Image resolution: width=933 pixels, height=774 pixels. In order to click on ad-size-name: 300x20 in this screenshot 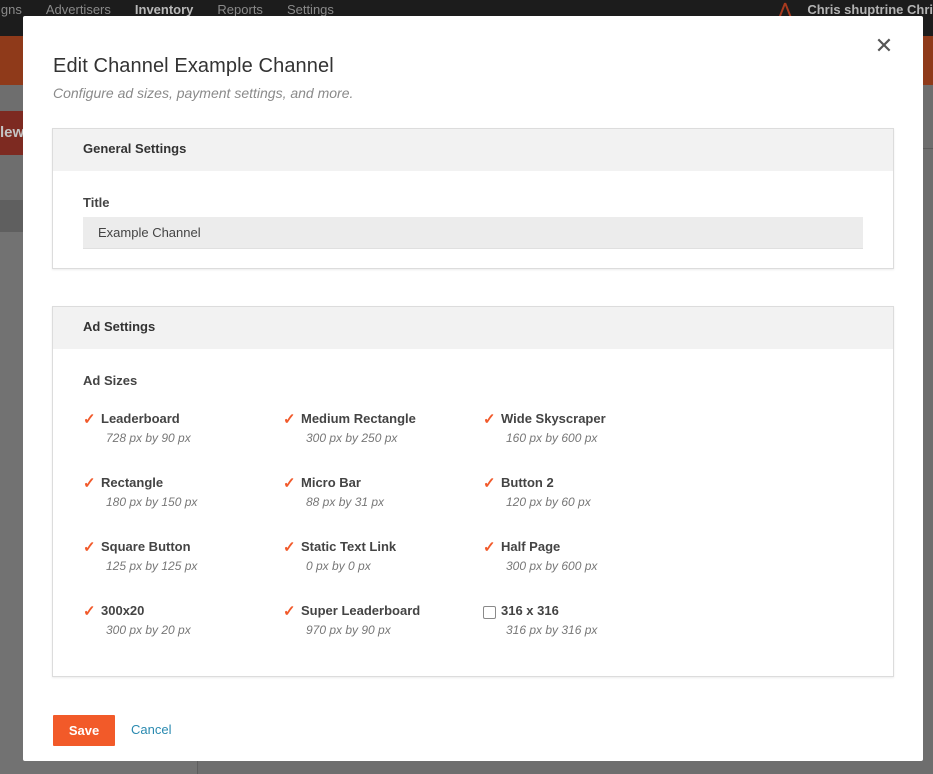, I will do `click(123, 610)`.